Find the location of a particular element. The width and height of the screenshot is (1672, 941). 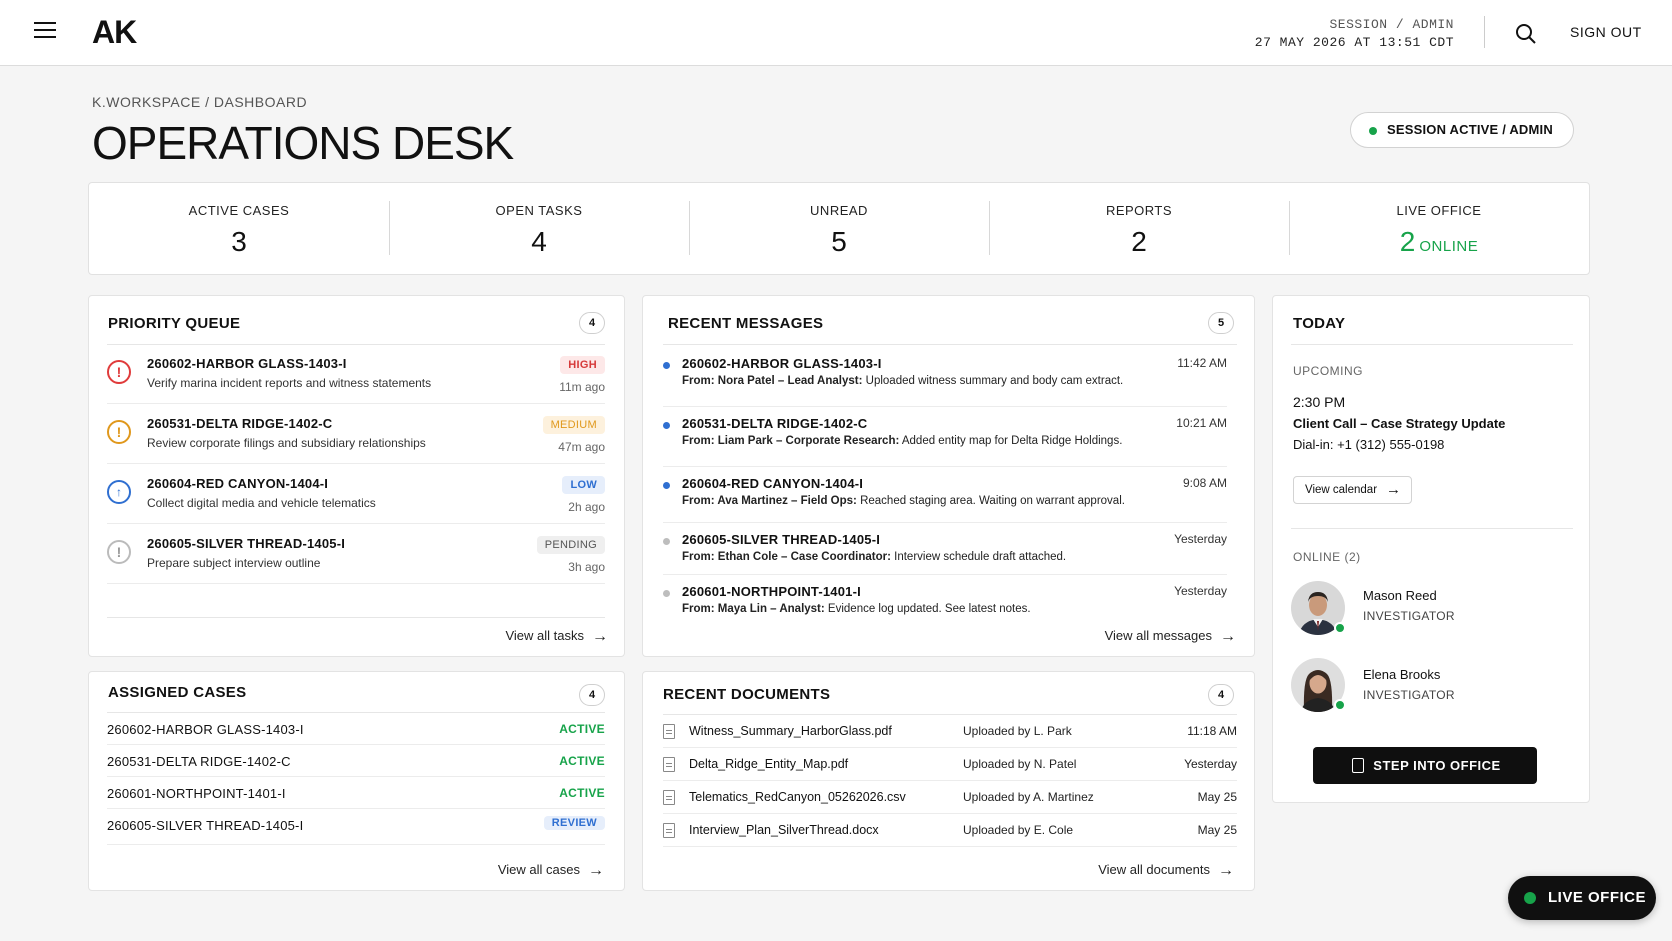

view-all-messages-link: View all messages → is located at coordinates (1170, 637).